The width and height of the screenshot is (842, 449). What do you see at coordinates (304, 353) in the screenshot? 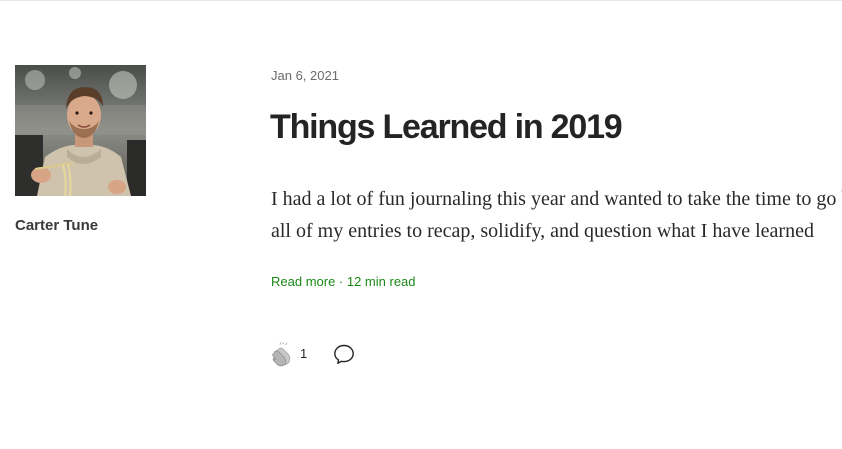
I see `clap-count: 1` at bounding box center [304, 353].